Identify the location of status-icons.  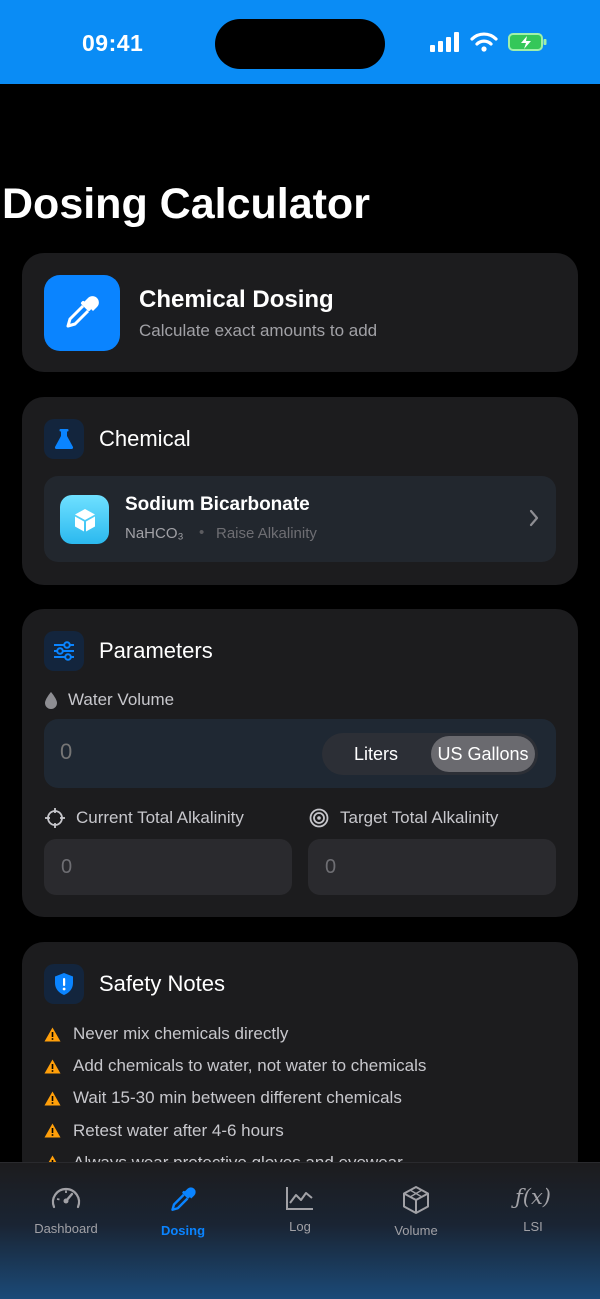
(489, 42).